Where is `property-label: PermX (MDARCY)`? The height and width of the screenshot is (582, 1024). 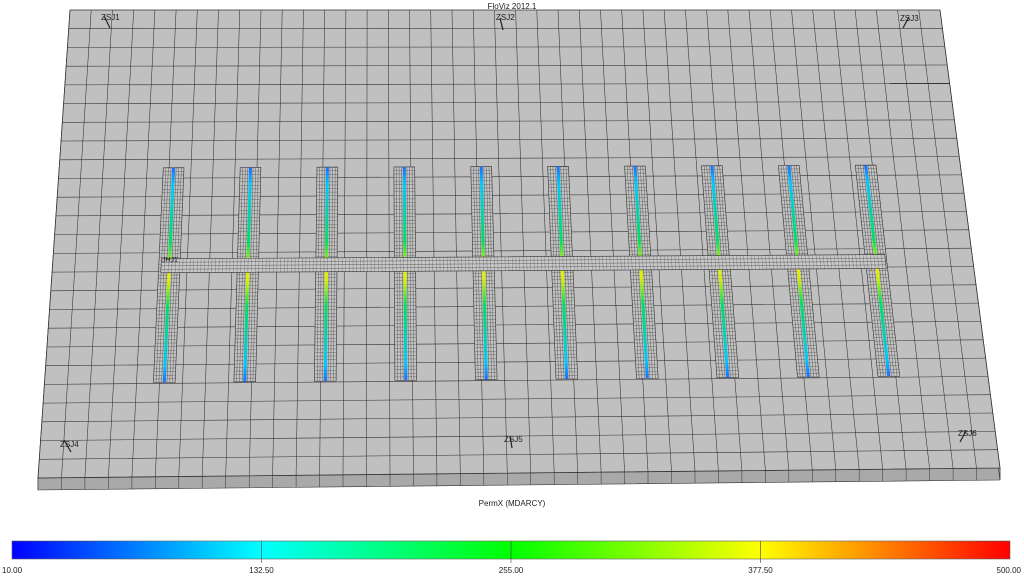 property-label: PermX (MDARCY) is located at coordinates (512, 503).